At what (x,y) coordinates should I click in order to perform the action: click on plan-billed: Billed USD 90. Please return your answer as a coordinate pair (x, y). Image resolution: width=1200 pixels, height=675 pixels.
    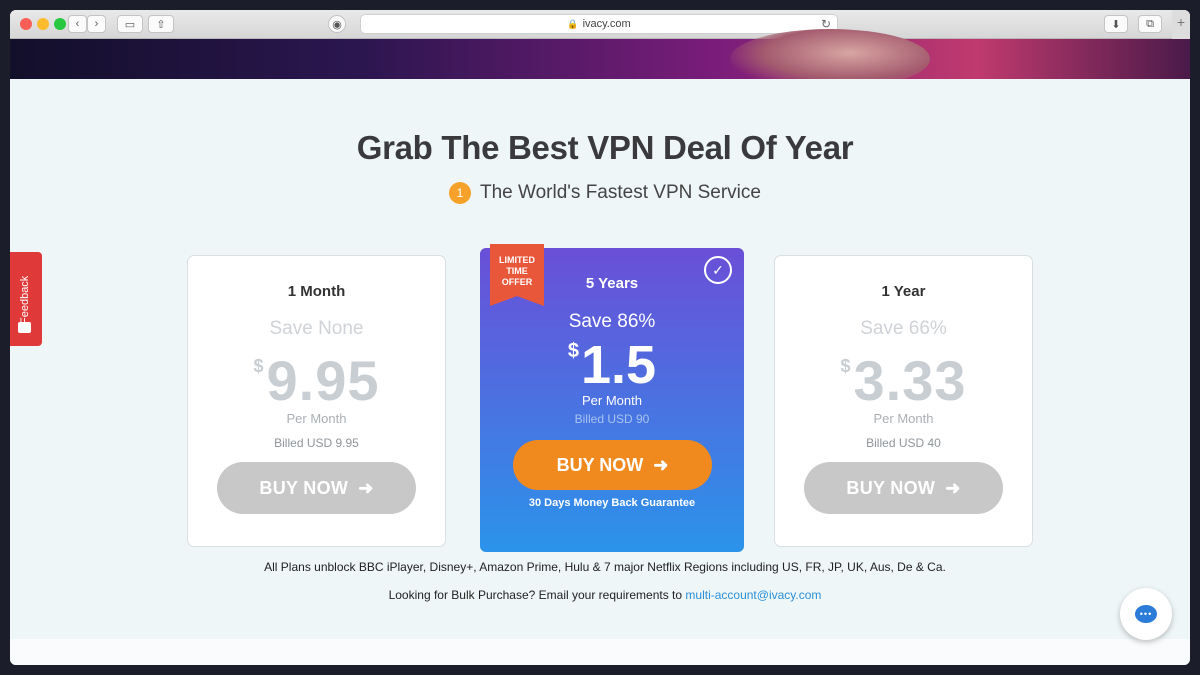
    Looking at the image, I should click on (612, 419).